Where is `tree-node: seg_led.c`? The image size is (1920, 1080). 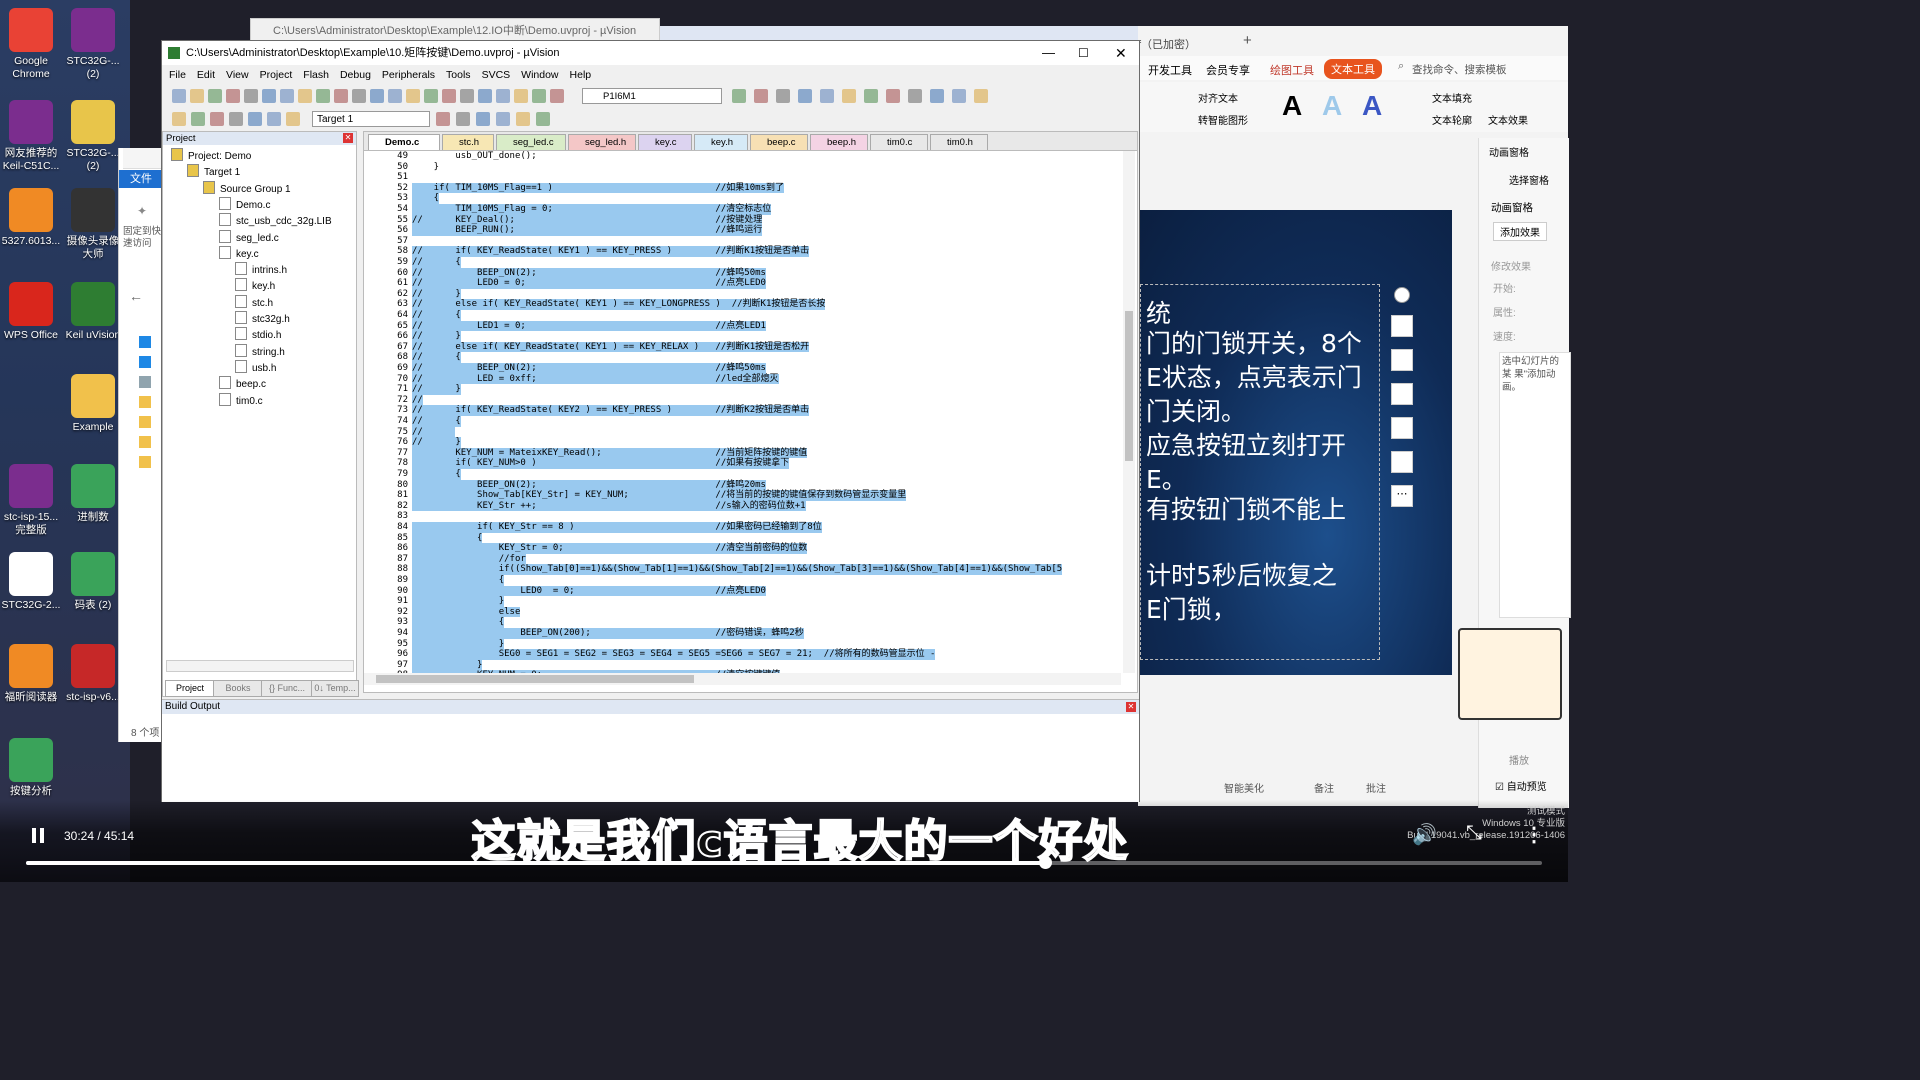
tree-node: seg_led.c is located at coordinates (249, 237).